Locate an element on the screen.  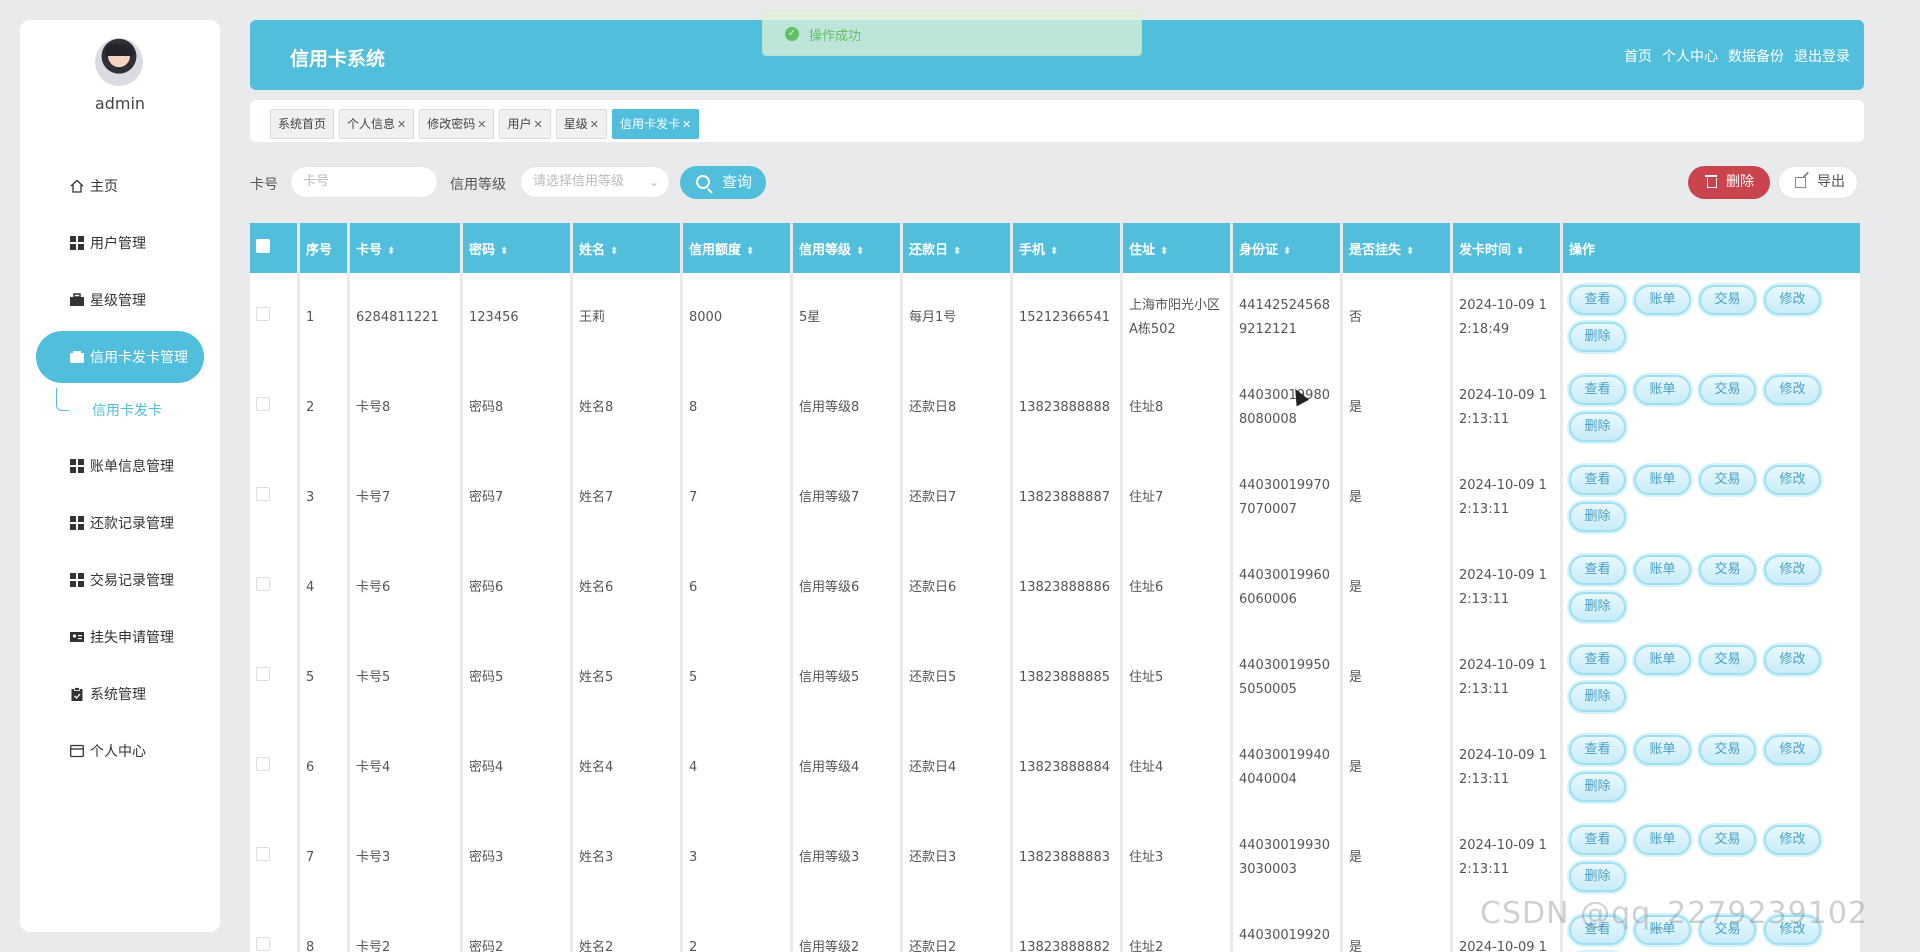
tab-star-level: 星级 ✕ is located at coordinates (581, 124).